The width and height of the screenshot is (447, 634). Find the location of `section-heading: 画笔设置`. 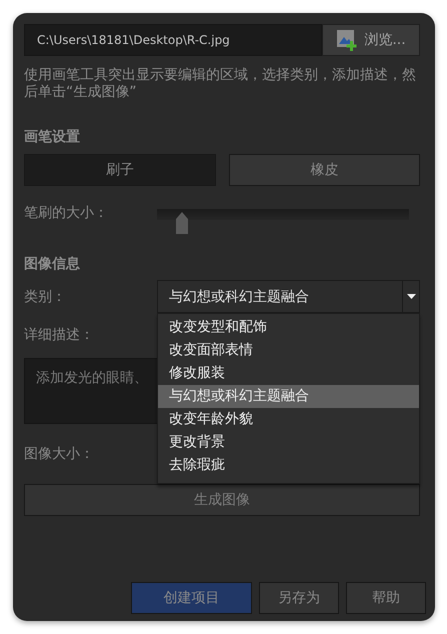

section-heading: 画笔设置 is located at coordinates (52, 137).